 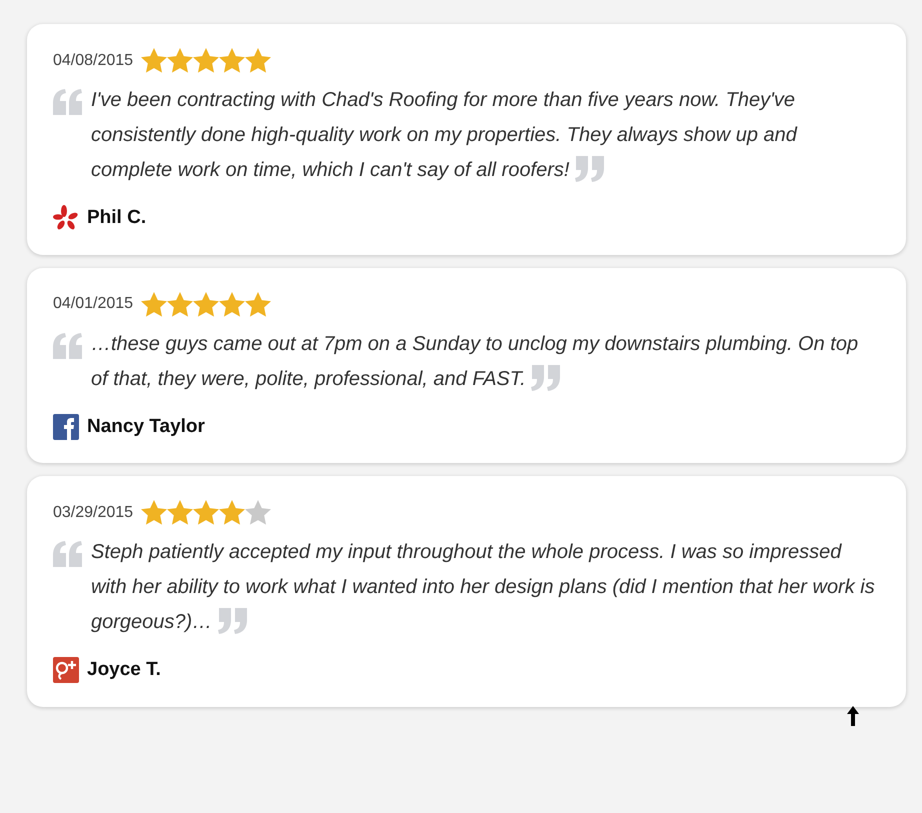 What do you see at coordinates (93, 304) in the screenshot?
I see `review-date: 04/01/2015` at bounding box center [93, 304].